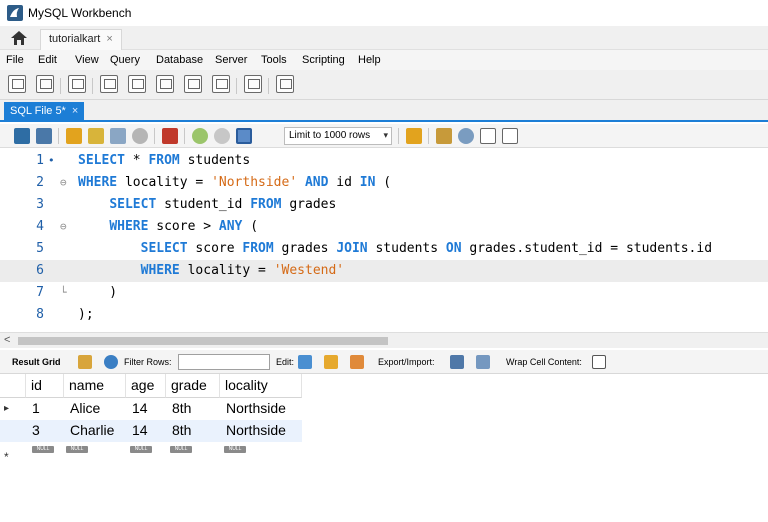 This screenshot has height=522, width=768. Describe the element at coordinates (45, 84) in the screenshot. I see `open-sql-script-icon` at that location.